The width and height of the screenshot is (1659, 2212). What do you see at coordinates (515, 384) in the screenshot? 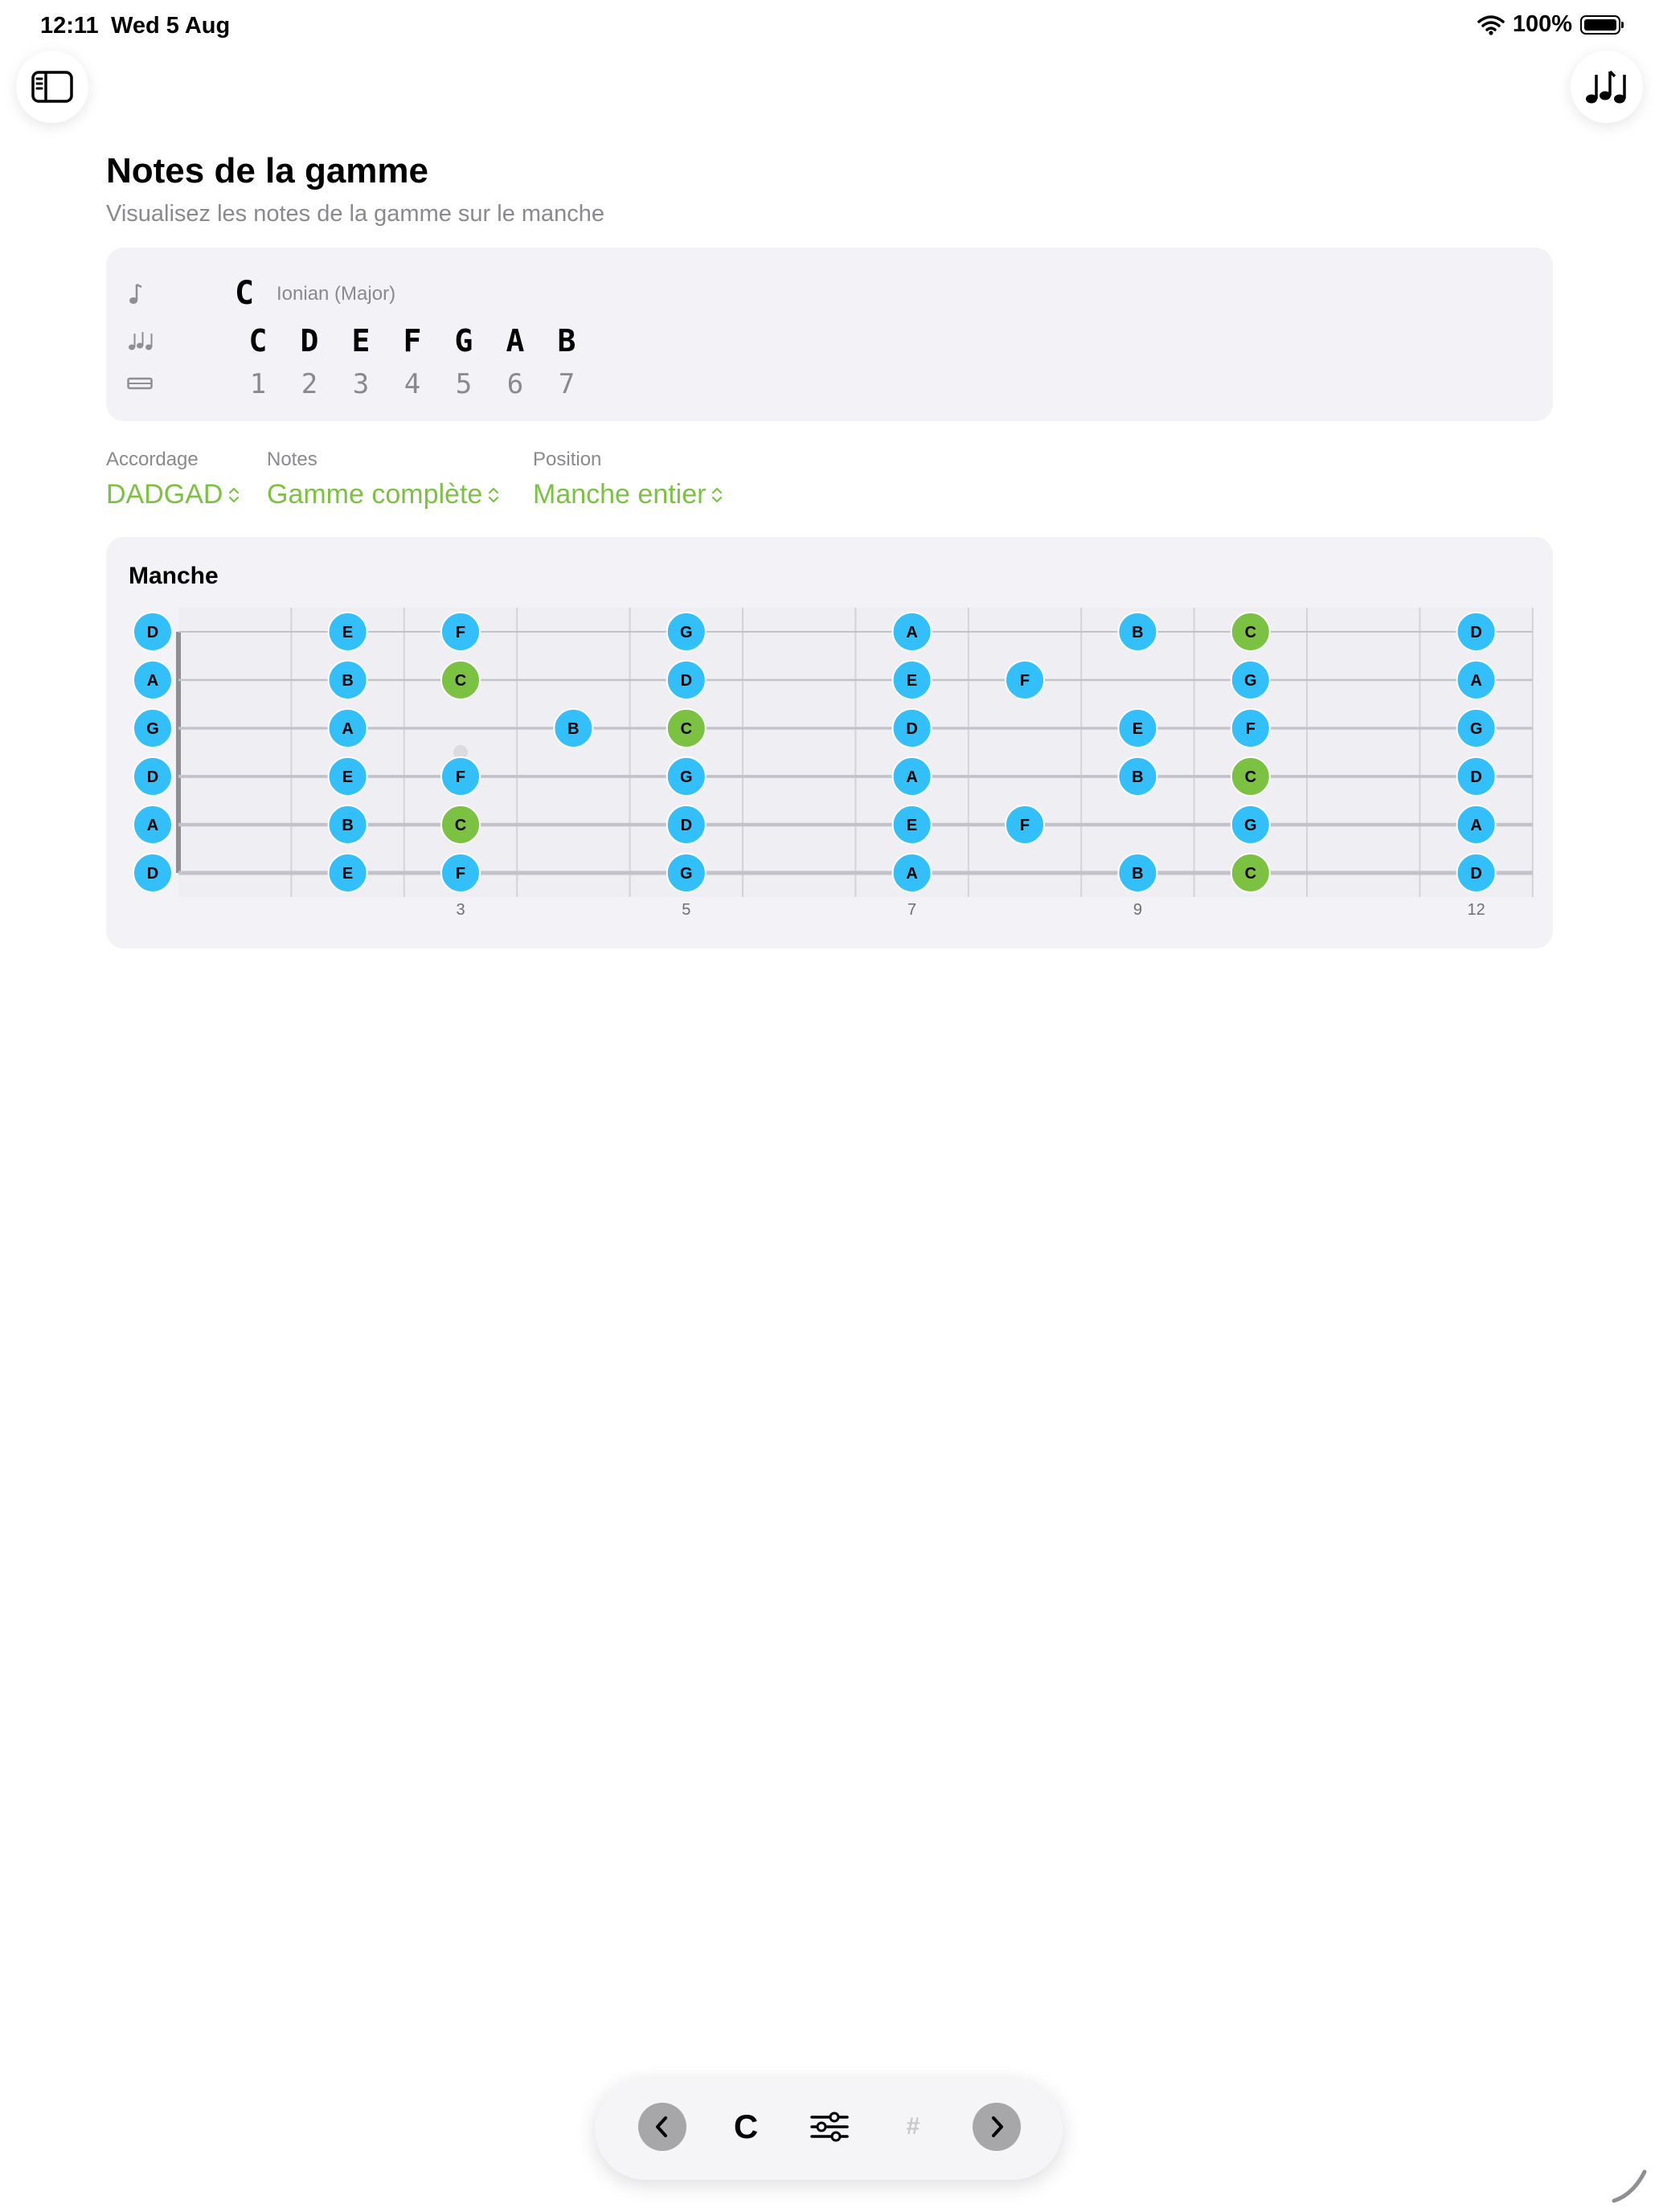
I see `scale-degree: 6` at bounding box center [515, 384].